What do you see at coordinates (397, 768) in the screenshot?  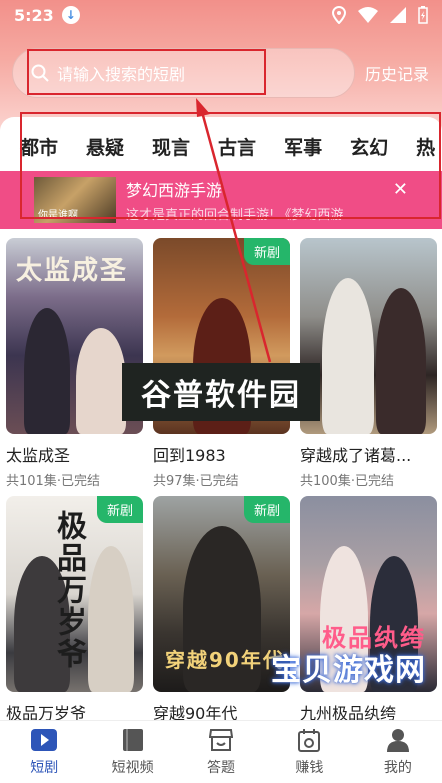 I see `tab-label: 我的` at bounding box center [397, 768].